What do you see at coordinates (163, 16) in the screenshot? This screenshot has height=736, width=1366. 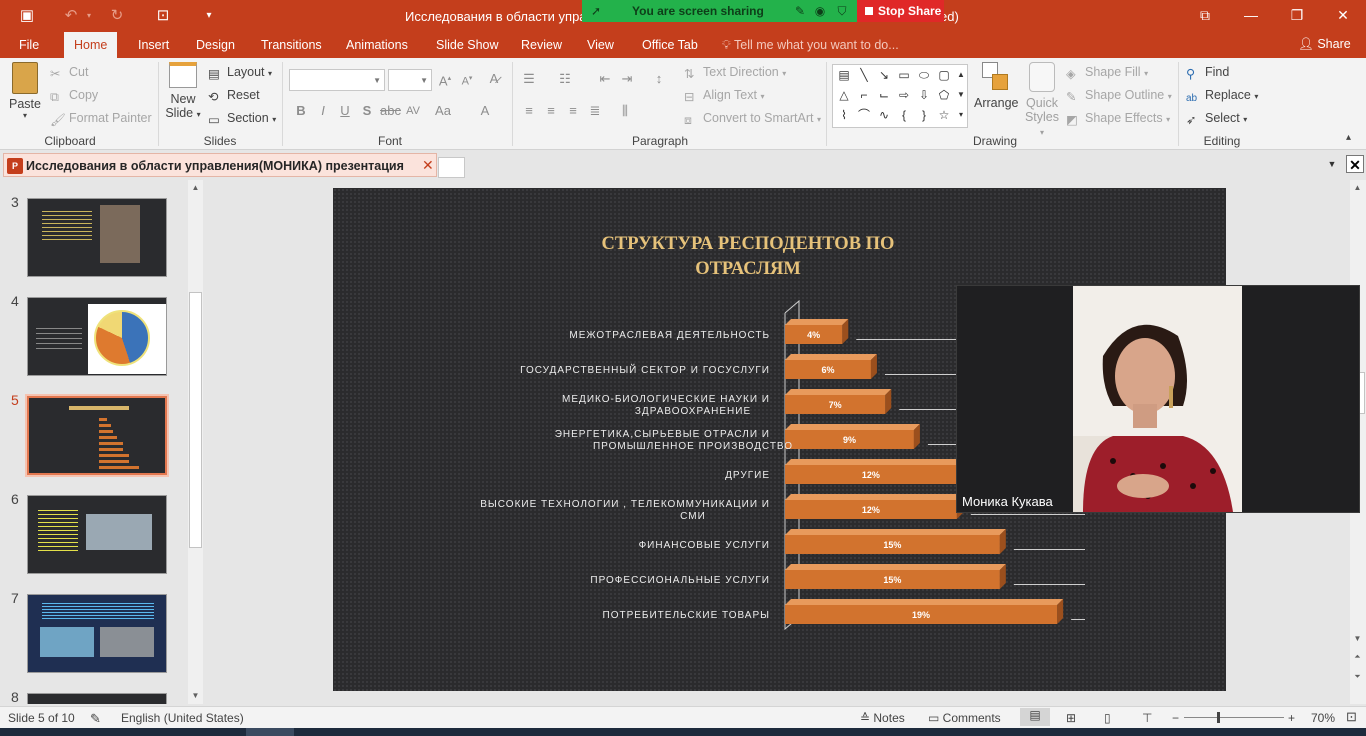 I see `start-from-beginning-icon: ⊡` at bounding box center [163, 16].